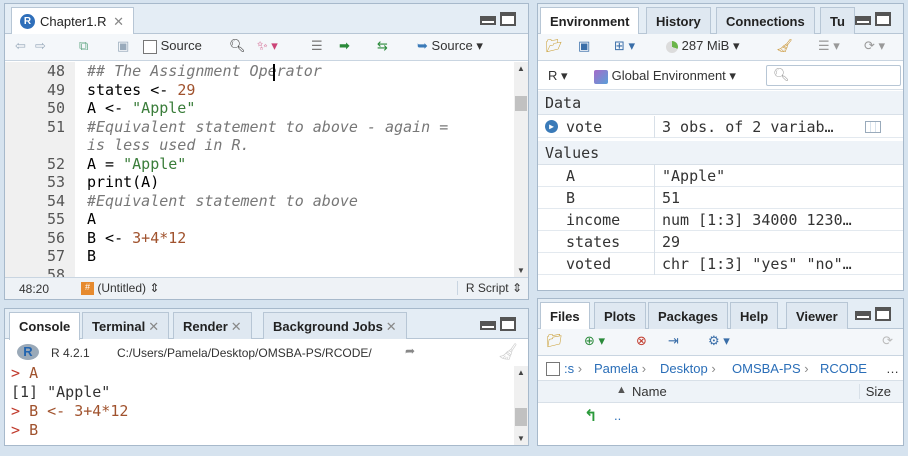  Describe the element at coordinates (489, 288) in the screenshot. I see `file-type-selector: R Script ⇕` at that location.